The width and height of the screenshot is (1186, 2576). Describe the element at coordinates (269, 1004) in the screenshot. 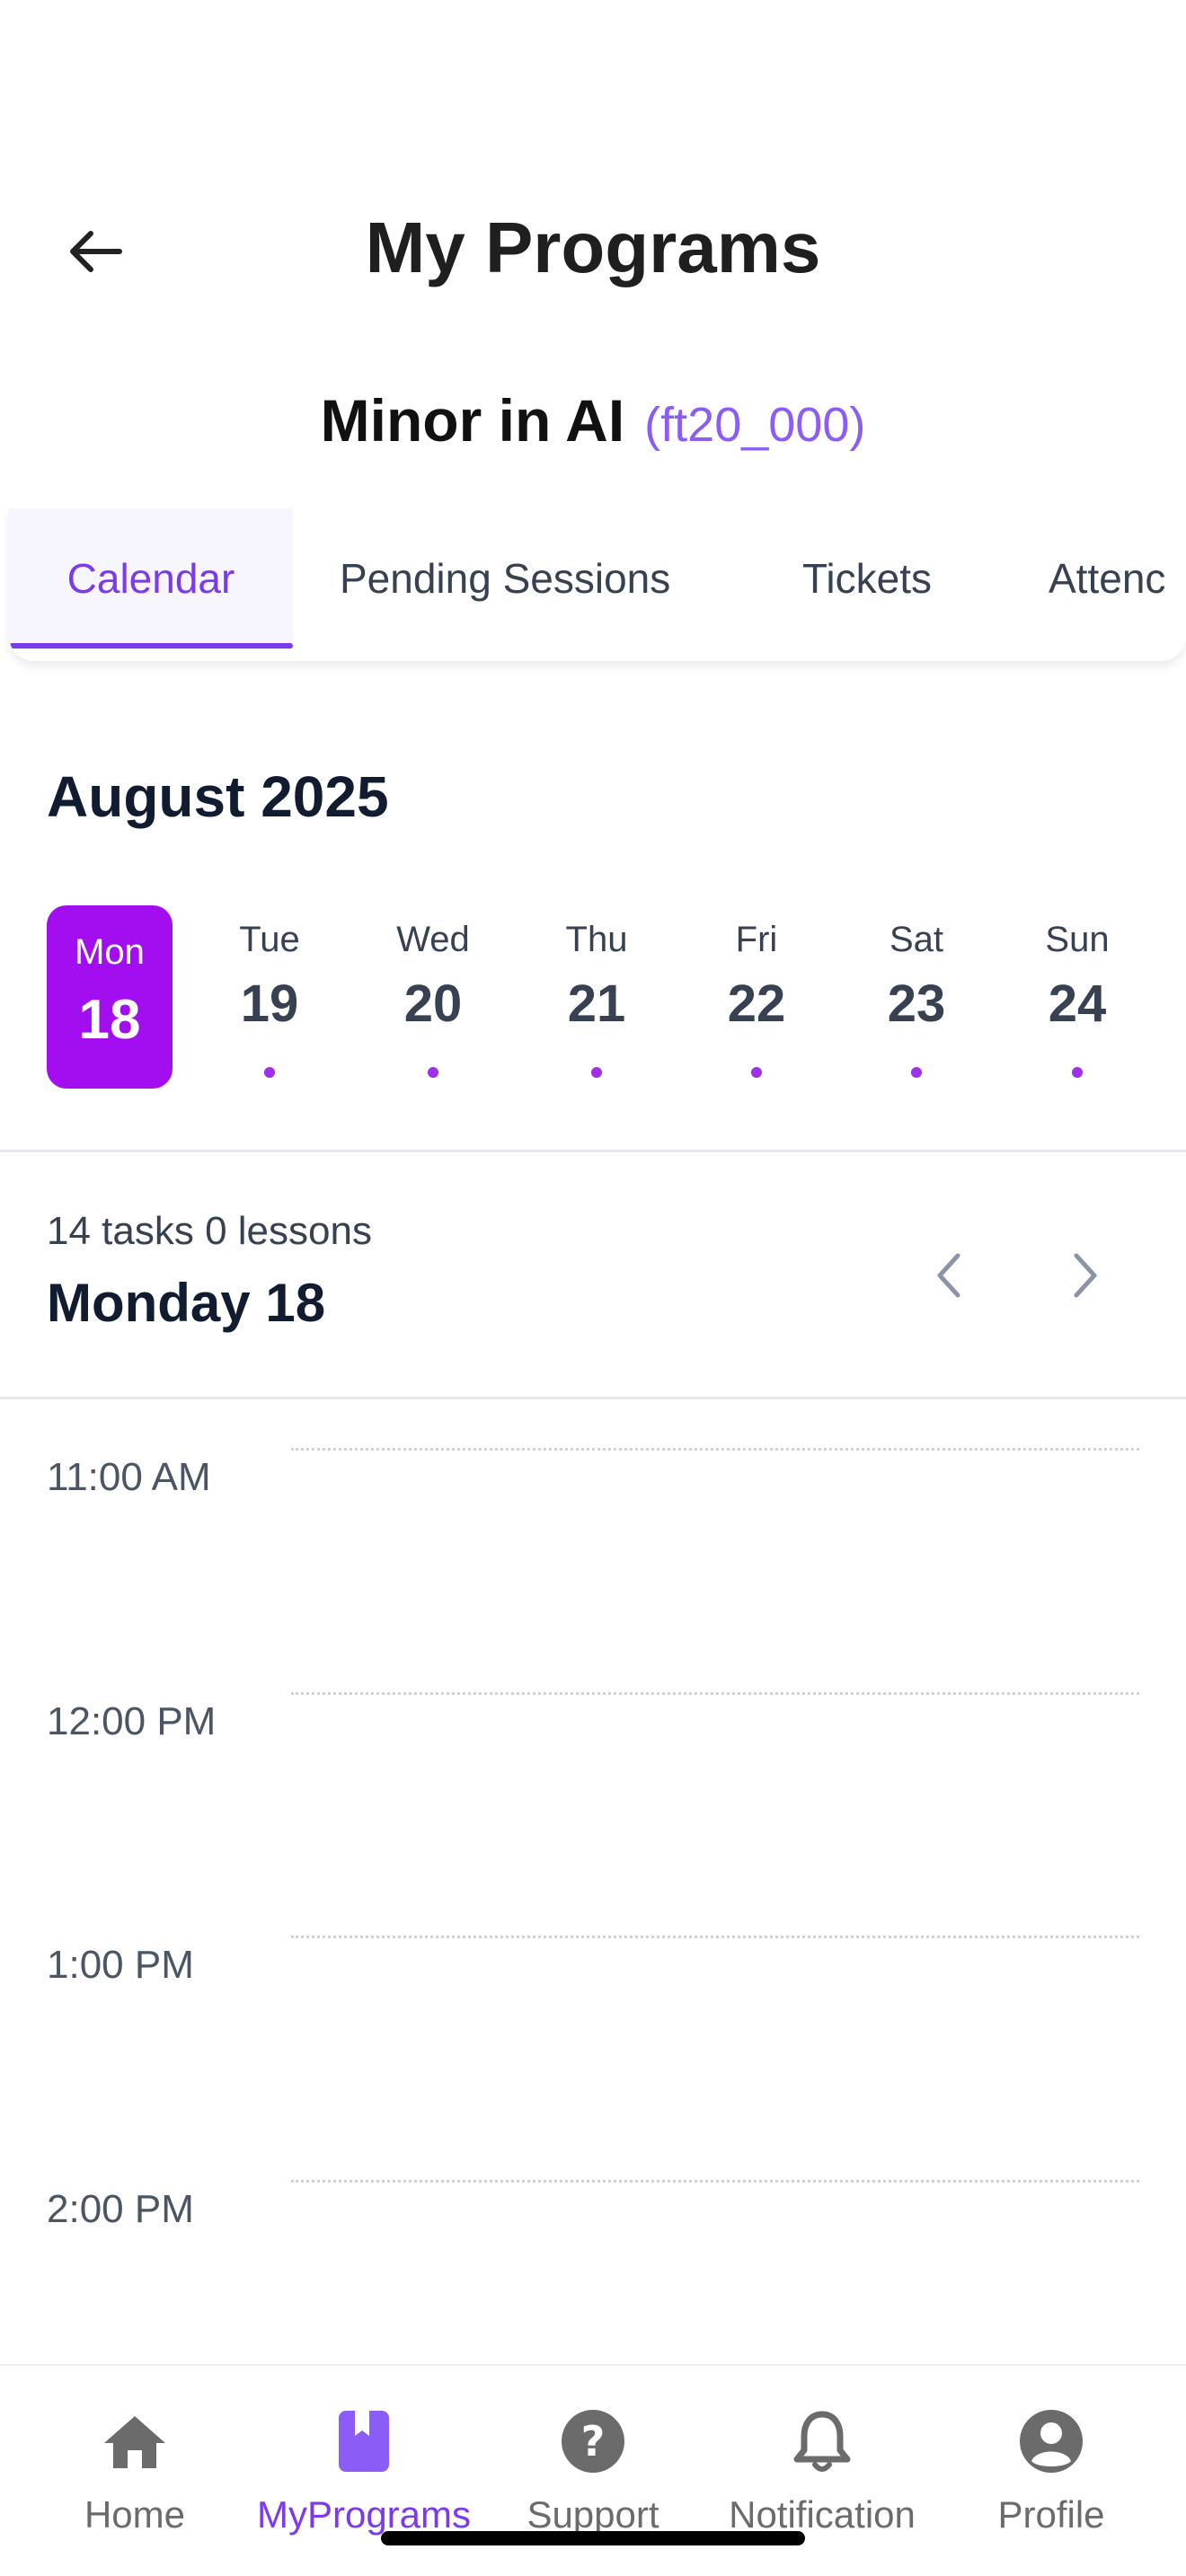

I see `day-number: 19` at that location.